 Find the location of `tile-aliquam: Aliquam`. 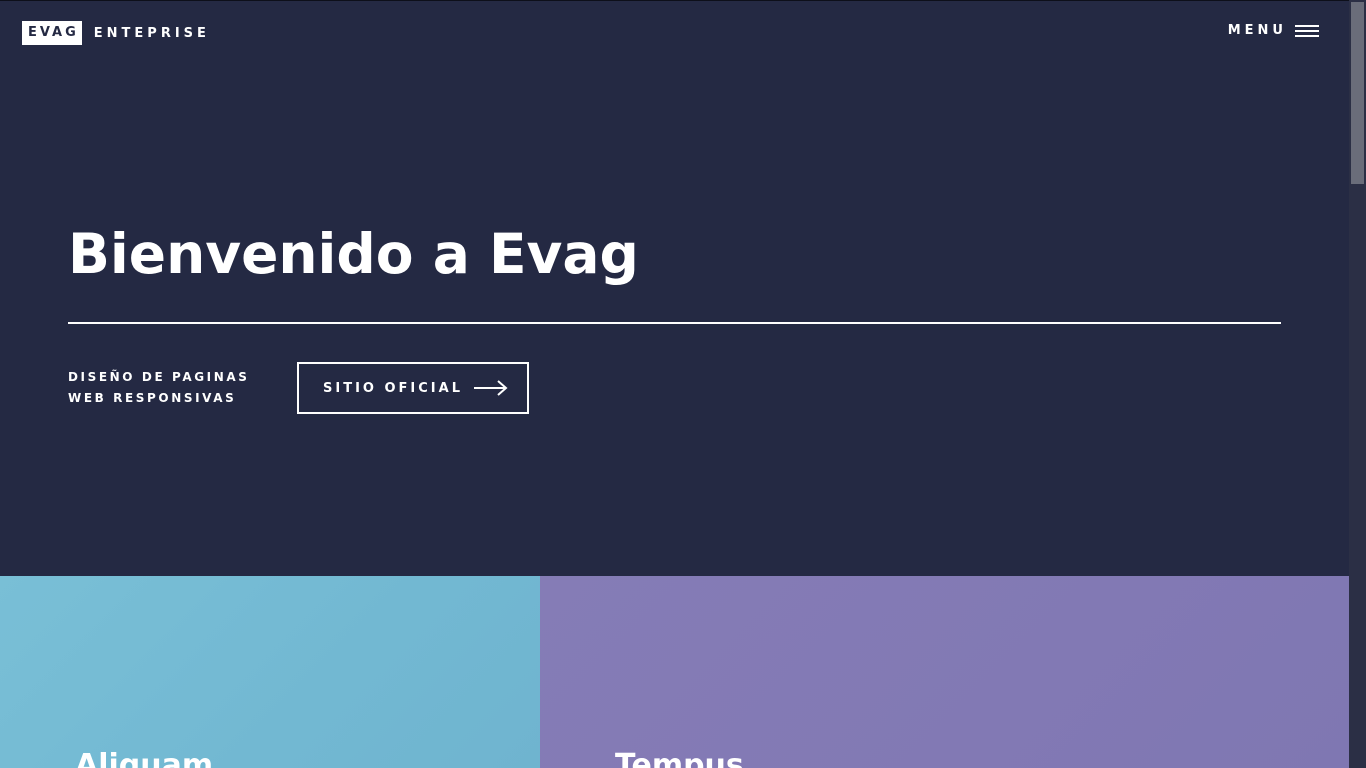

tile-aliquam: Aliquam is located at coordinates (270, 672).